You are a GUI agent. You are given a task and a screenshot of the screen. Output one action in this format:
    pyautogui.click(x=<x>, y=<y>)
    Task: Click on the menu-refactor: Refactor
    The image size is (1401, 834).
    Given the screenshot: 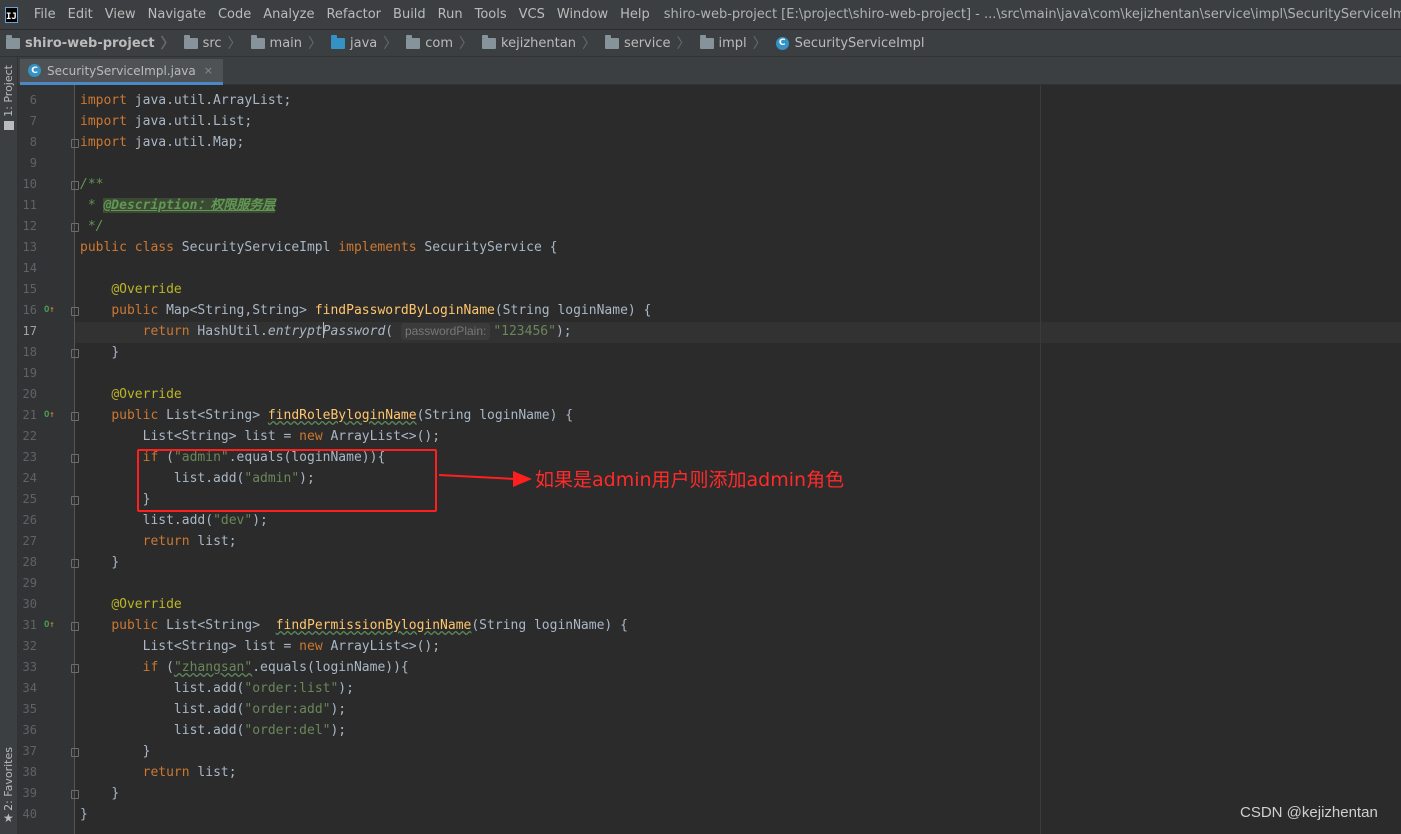 What is the action you would take?
    pyautogui.click(x=353, y=14)
    